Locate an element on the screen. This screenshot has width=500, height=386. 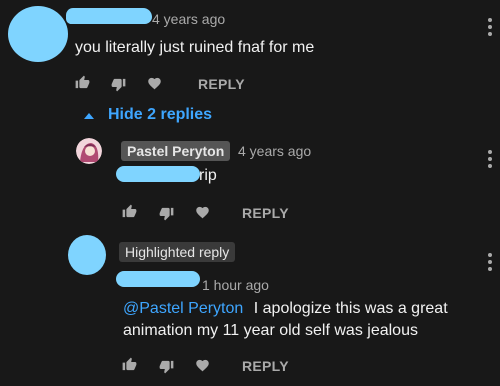
mention-link: @Pastel Peryton is located at coordinates (183, 308).